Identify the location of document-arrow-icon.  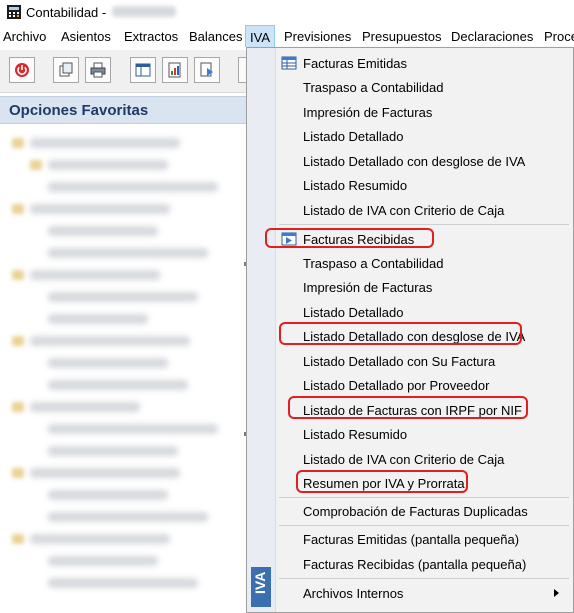
(206, 69).